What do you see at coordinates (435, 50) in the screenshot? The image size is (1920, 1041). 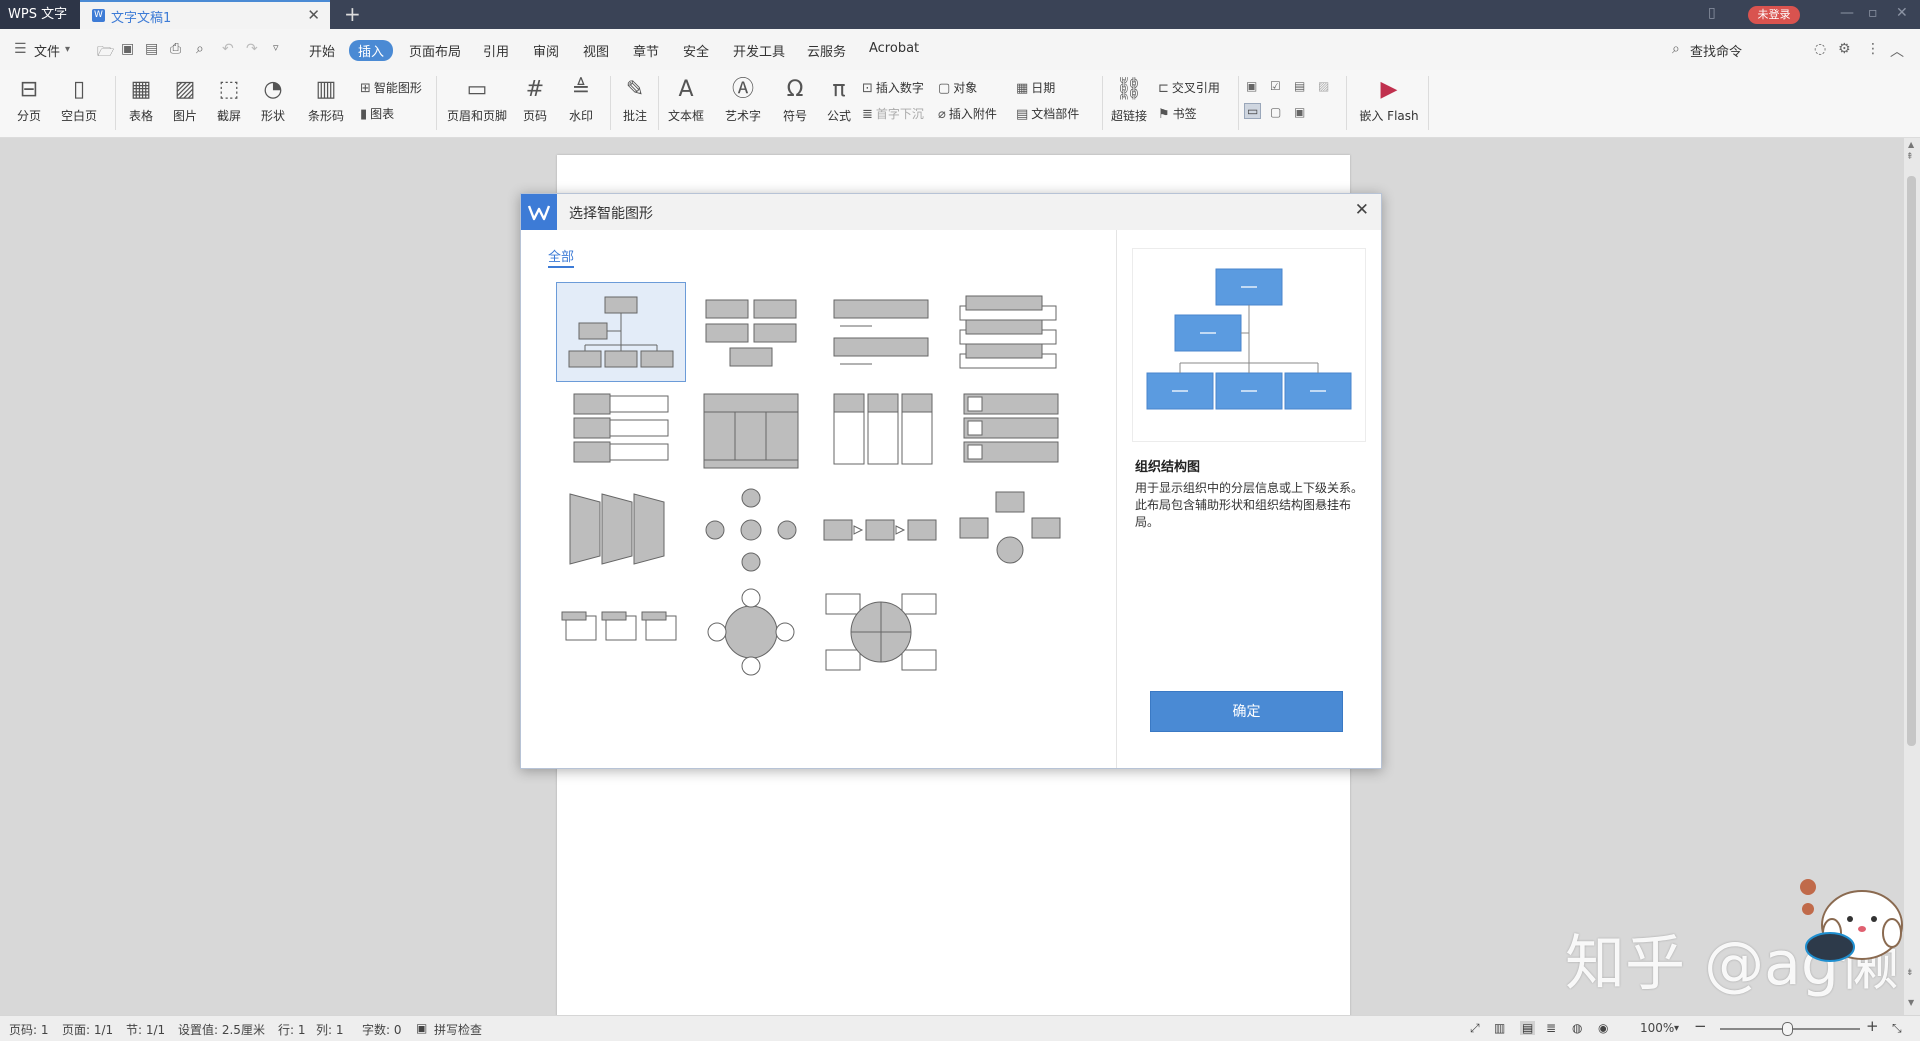 I see `tab-page-layout: 页面布局` at bounding box center [435, 50].